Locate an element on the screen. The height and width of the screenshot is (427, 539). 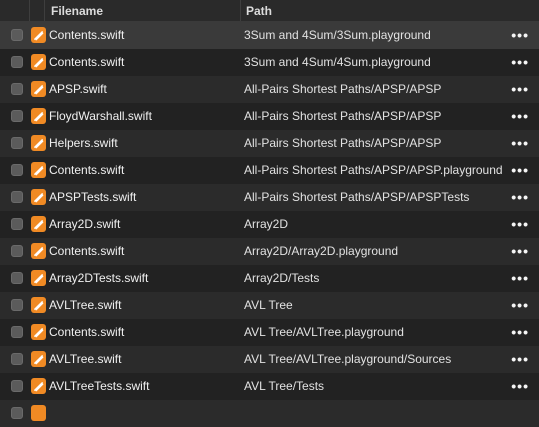
path-cell: Array2D/Array2D.playground is located at coordinates (321, 251).